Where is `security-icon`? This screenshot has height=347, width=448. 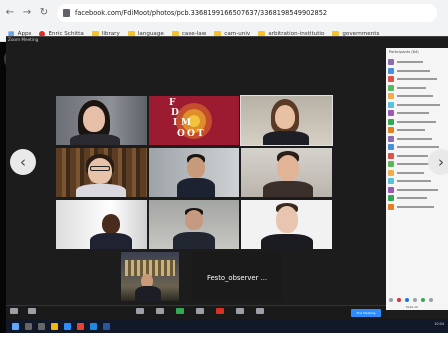 security-icon is located at coordinates (140, 311).